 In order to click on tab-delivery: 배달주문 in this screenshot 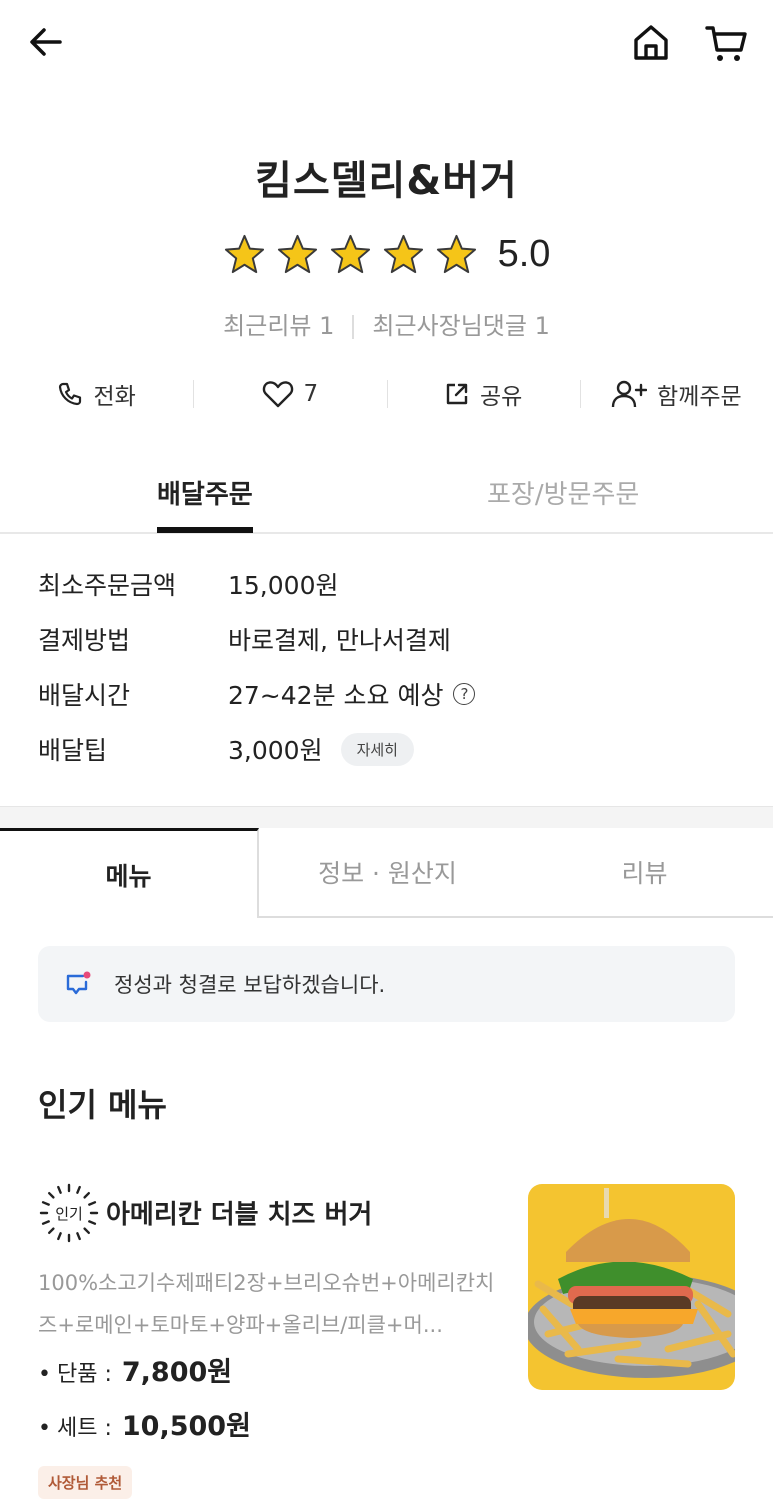, I will do `click(205, 503)`.